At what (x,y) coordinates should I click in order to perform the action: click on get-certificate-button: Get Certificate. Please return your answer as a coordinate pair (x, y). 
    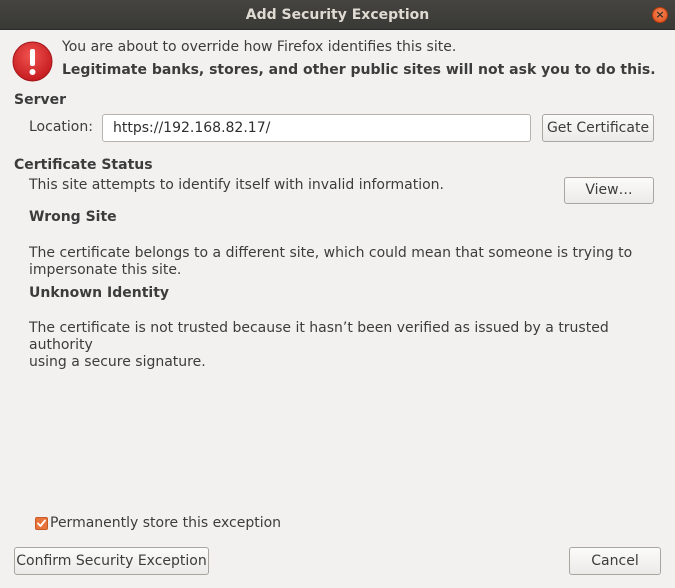
    Looking at the image, I should click on (598, 128).